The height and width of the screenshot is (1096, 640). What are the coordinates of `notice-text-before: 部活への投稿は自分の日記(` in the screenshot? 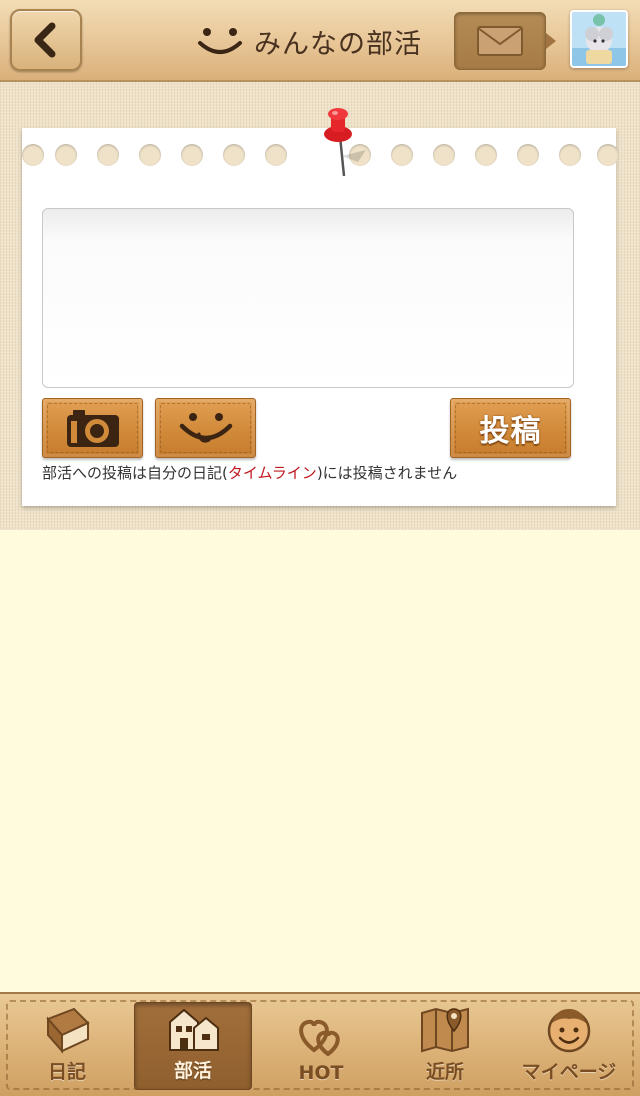 It's located at (135, 473).